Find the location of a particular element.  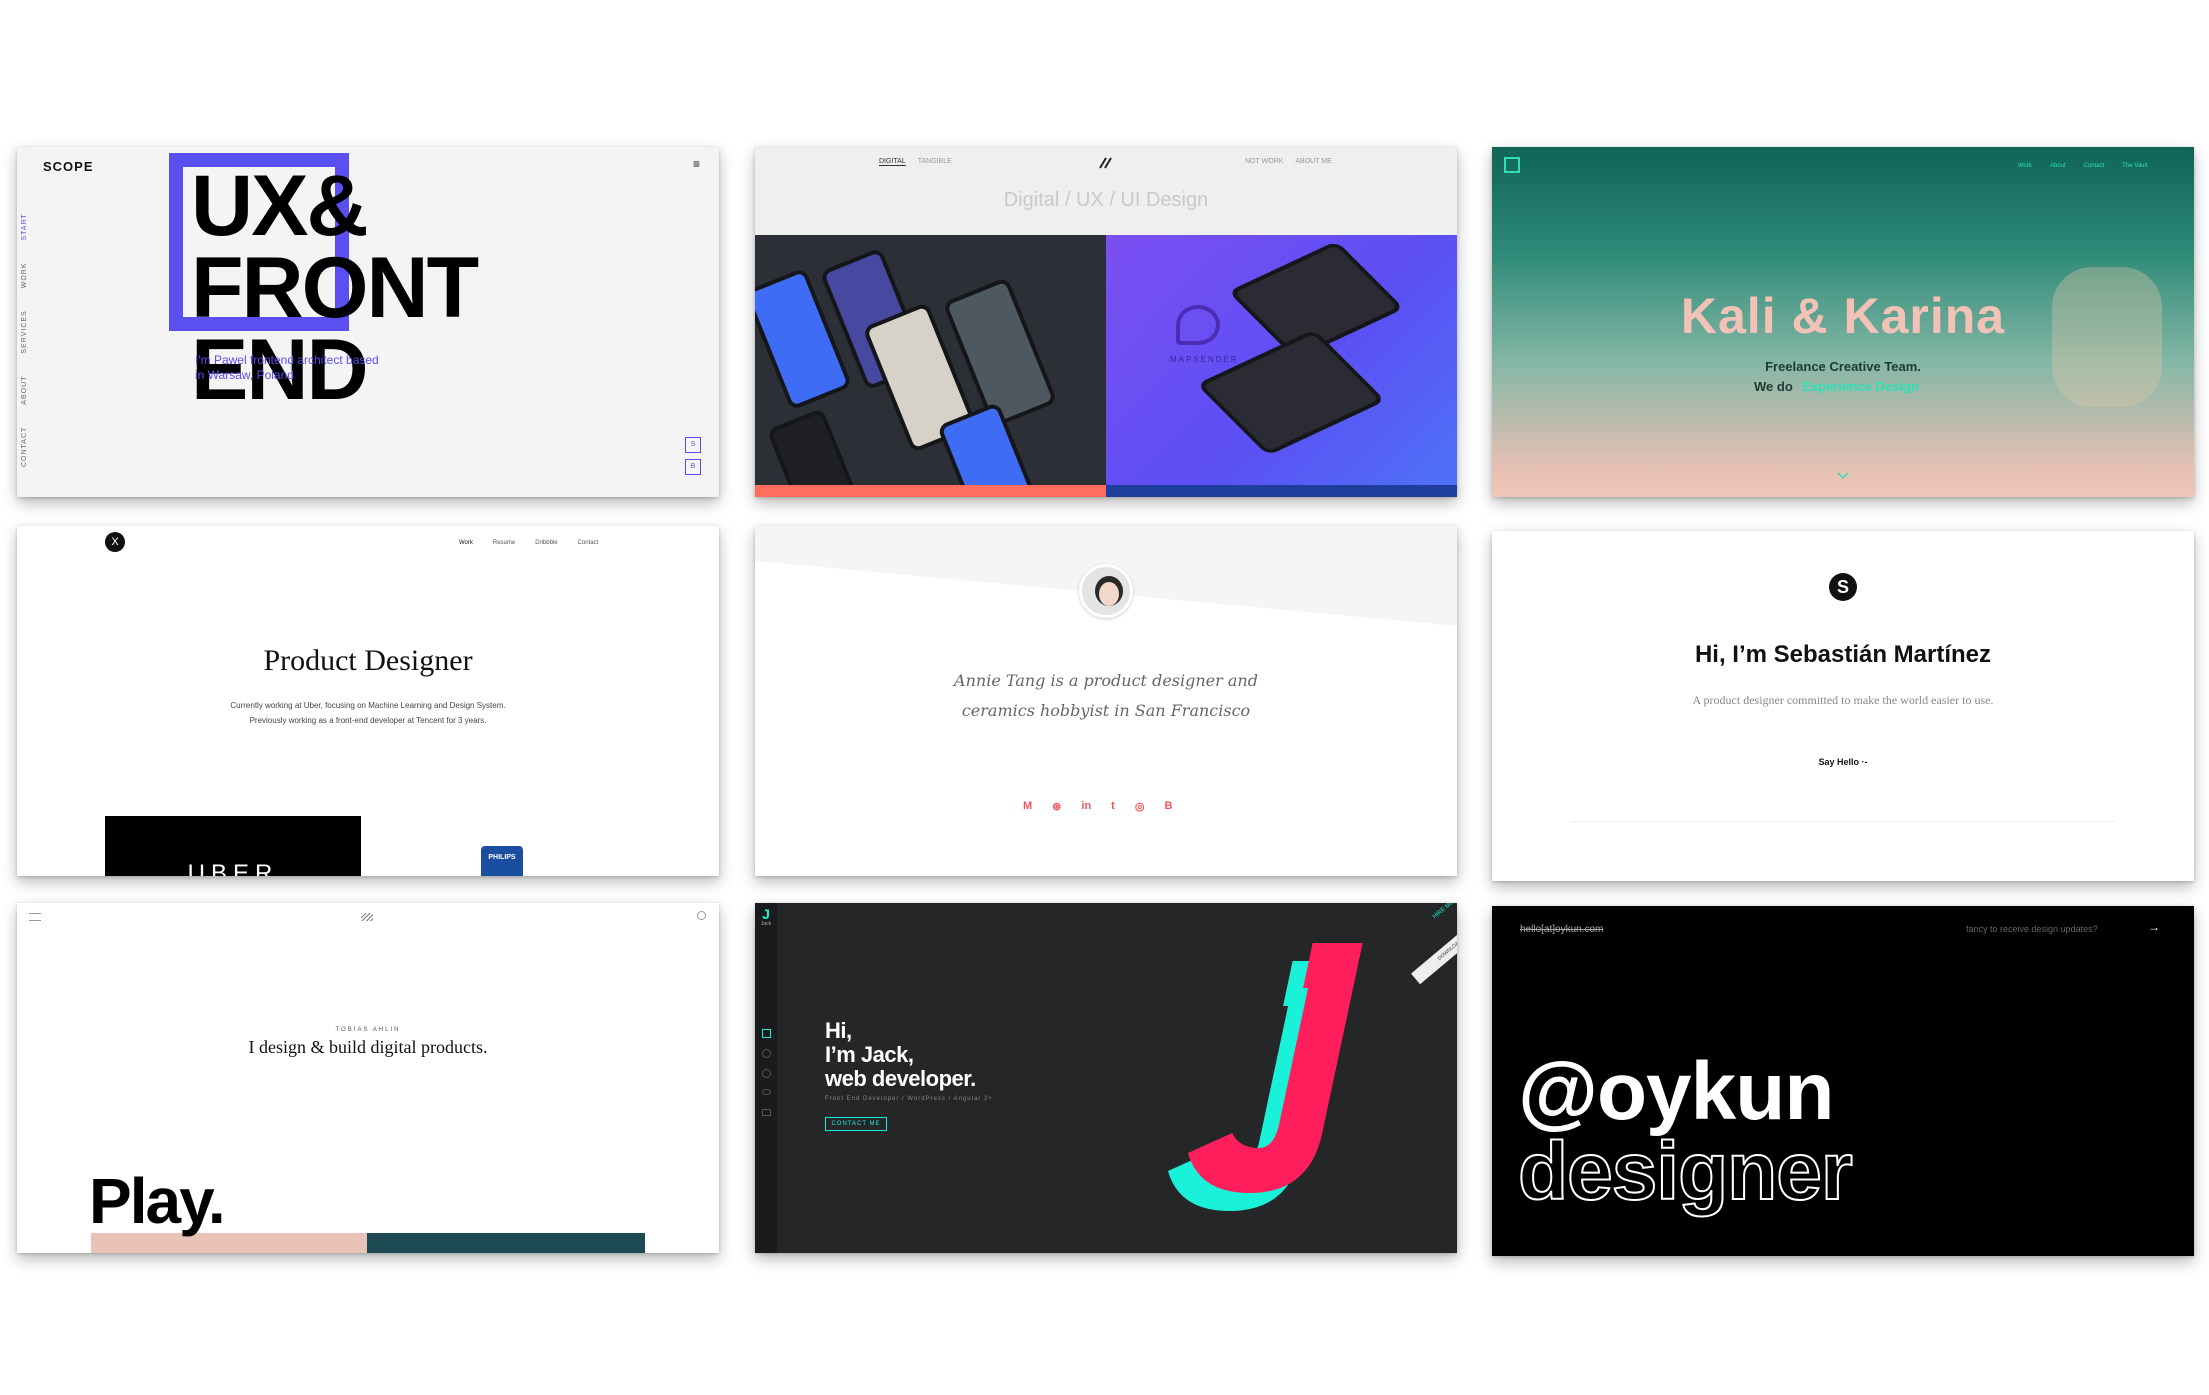

chevron-down-icon is located at coordinates (1843, 473).